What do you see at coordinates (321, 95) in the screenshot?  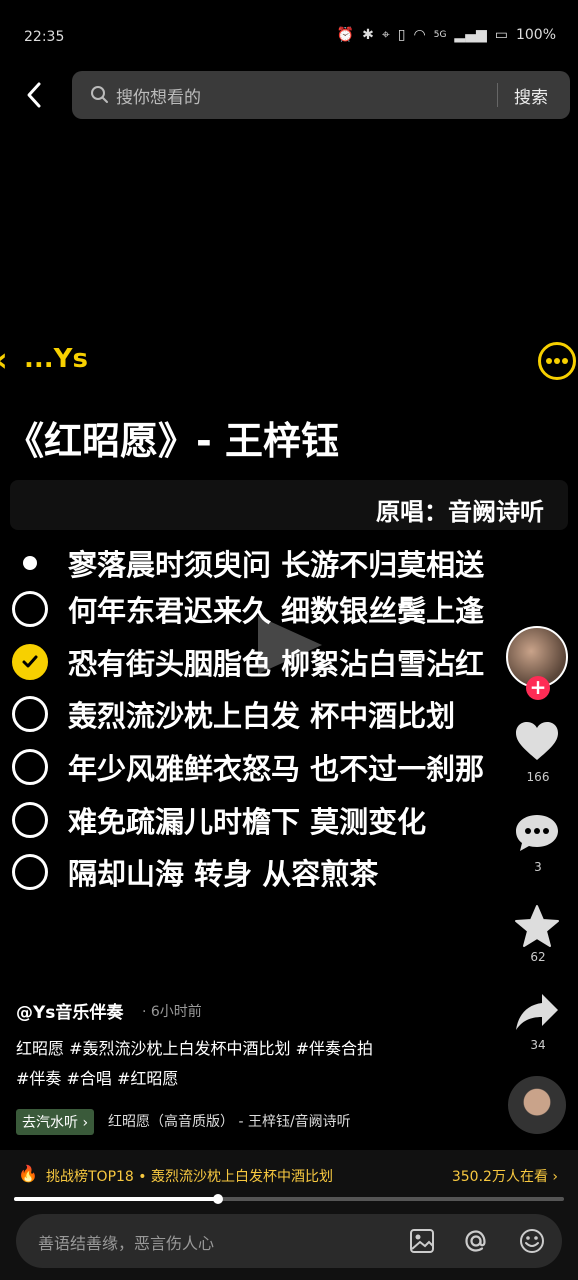 I see `search-bar: 搜你想看的 搜索` at bounding box center [321, 95].